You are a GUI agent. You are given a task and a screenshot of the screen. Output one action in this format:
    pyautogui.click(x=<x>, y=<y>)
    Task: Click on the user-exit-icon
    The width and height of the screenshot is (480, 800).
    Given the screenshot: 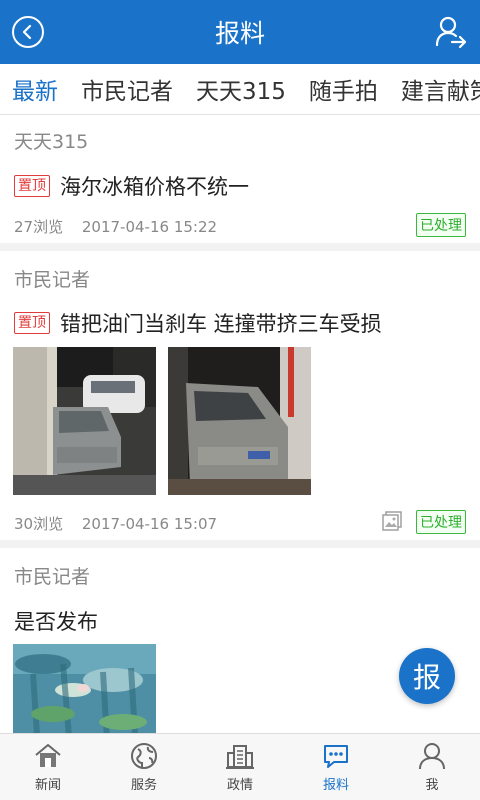 What is the action you would take?
    pyautogui.click(x=451, y=32)
    